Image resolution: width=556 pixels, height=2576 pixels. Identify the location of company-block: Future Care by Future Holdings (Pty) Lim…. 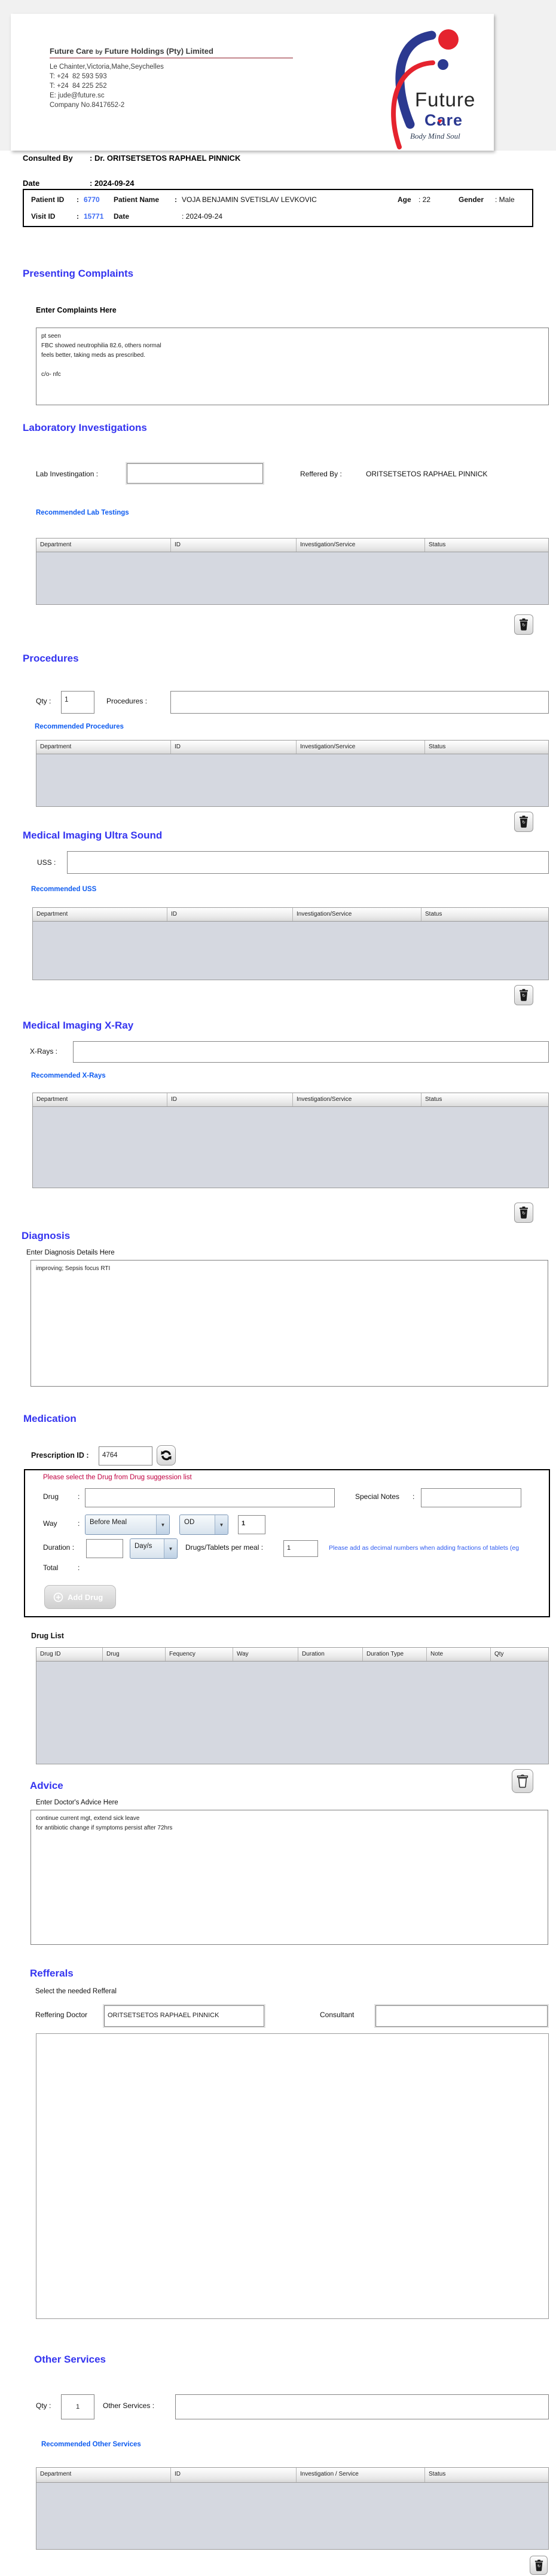
(172, 78).